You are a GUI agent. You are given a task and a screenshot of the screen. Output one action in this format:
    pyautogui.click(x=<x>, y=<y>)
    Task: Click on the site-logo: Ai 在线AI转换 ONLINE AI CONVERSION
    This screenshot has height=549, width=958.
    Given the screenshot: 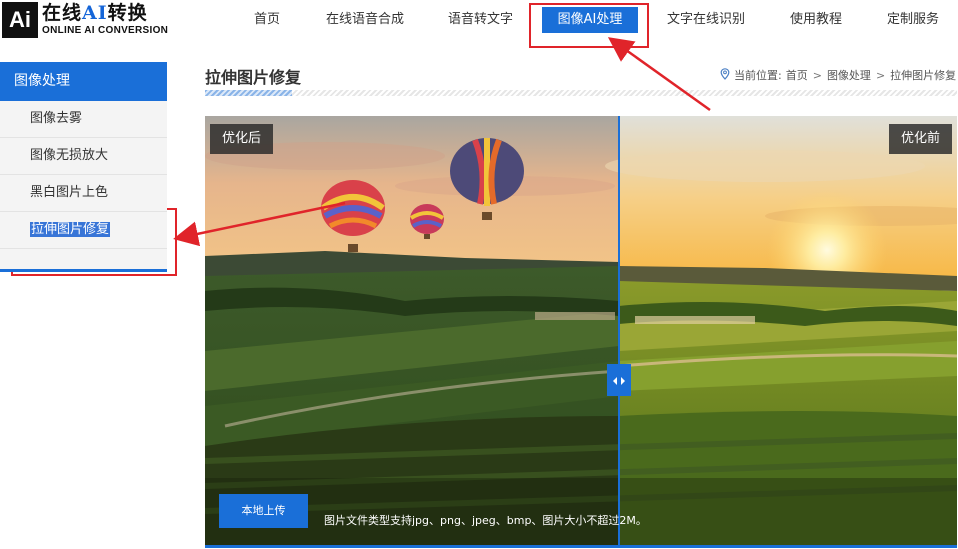 What is the action you would take?
    pyautogui.click(x=84, y=20)
    